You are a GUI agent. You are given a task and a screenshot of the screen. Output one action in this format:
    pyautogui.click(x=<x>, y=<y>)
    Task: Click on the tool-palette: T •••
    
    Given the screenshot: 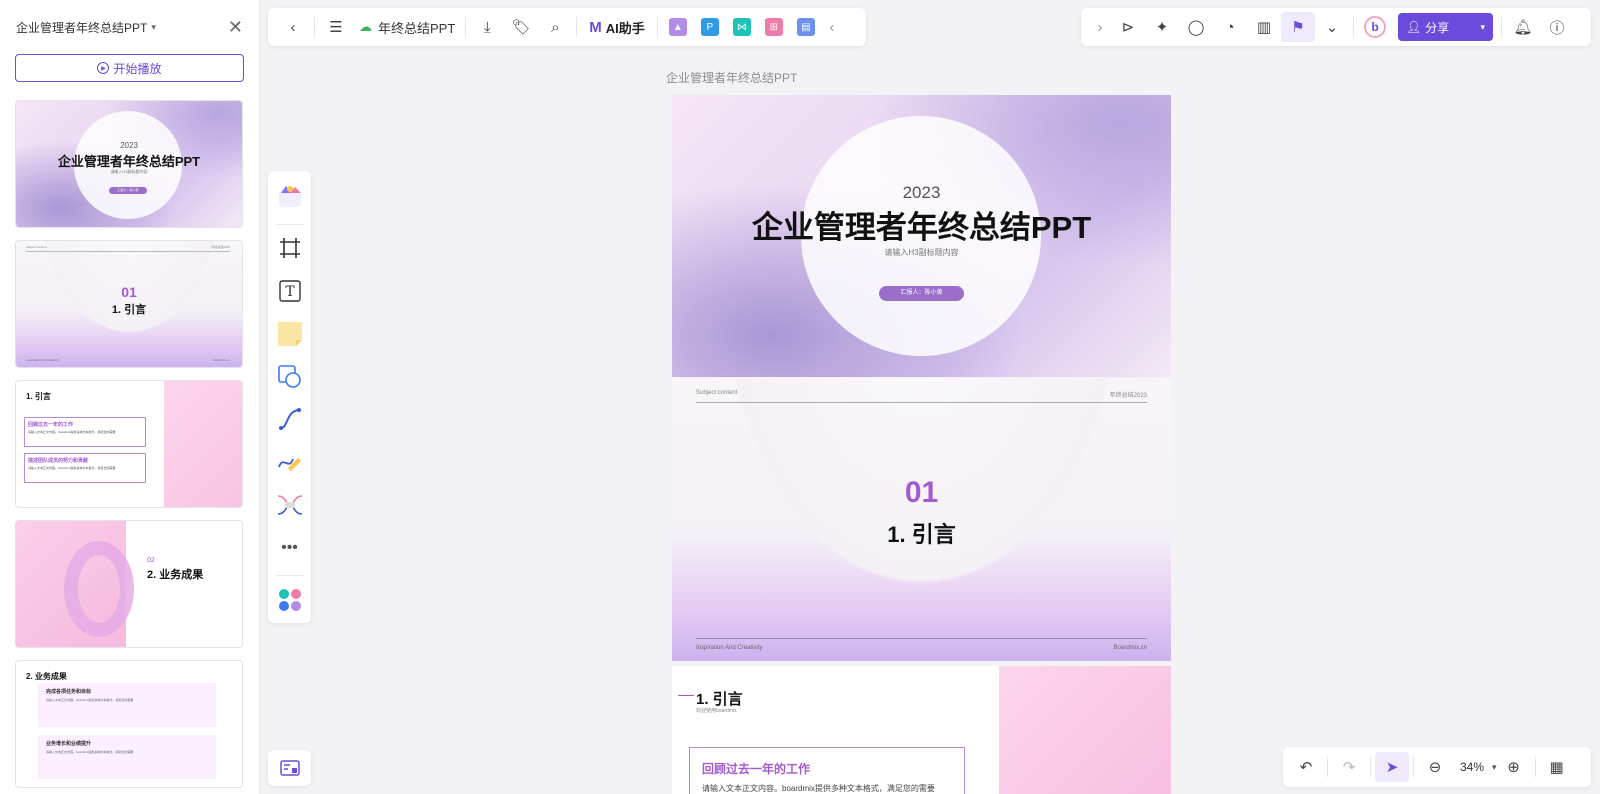 What is the action you would take?
    pyautogui.click(x=289, y=397)
    